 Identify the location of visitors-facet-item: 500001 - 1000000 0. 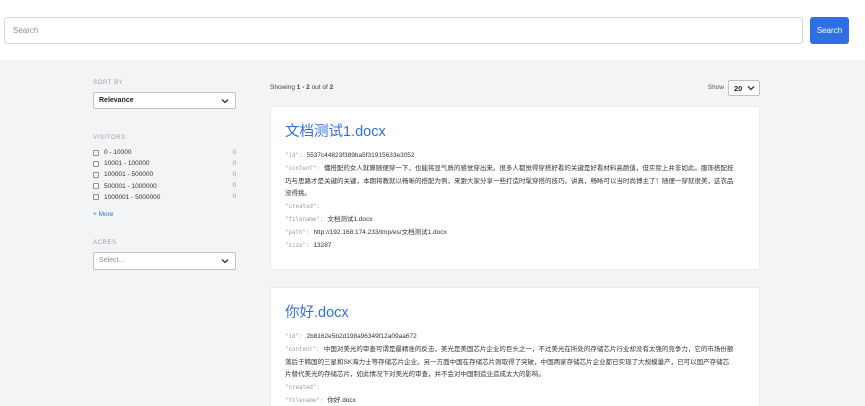
(164, 186).